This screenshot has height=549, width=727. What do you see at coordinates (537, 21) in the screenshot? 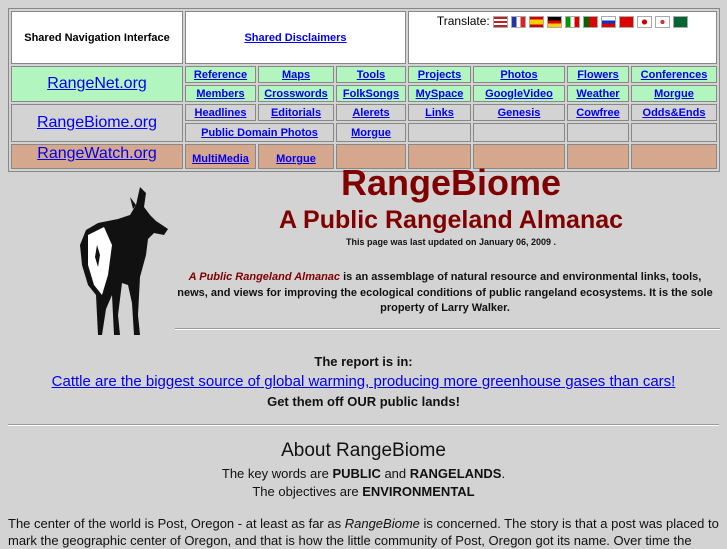
I see `flag-spanish-icon` at bounding box center [537, 21].